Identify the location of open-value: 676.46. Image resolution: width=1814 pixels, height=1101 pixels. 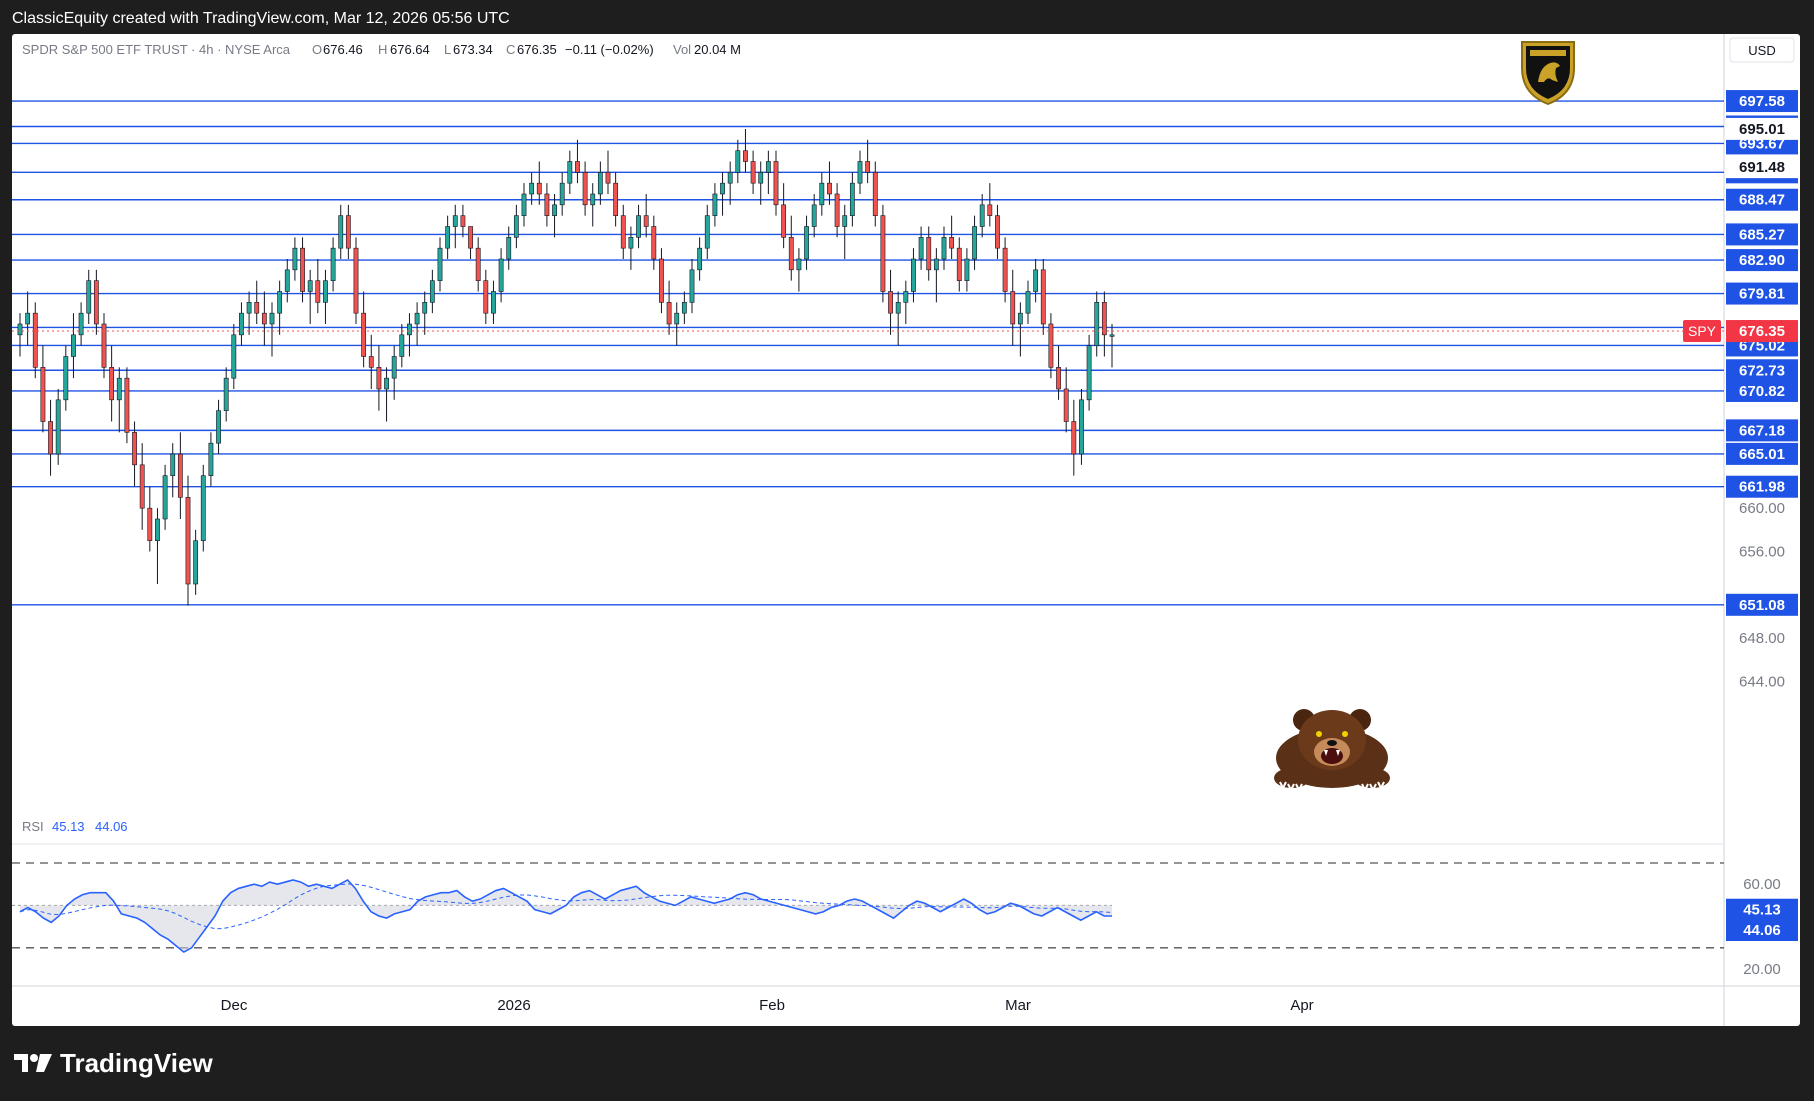
(343, 49).